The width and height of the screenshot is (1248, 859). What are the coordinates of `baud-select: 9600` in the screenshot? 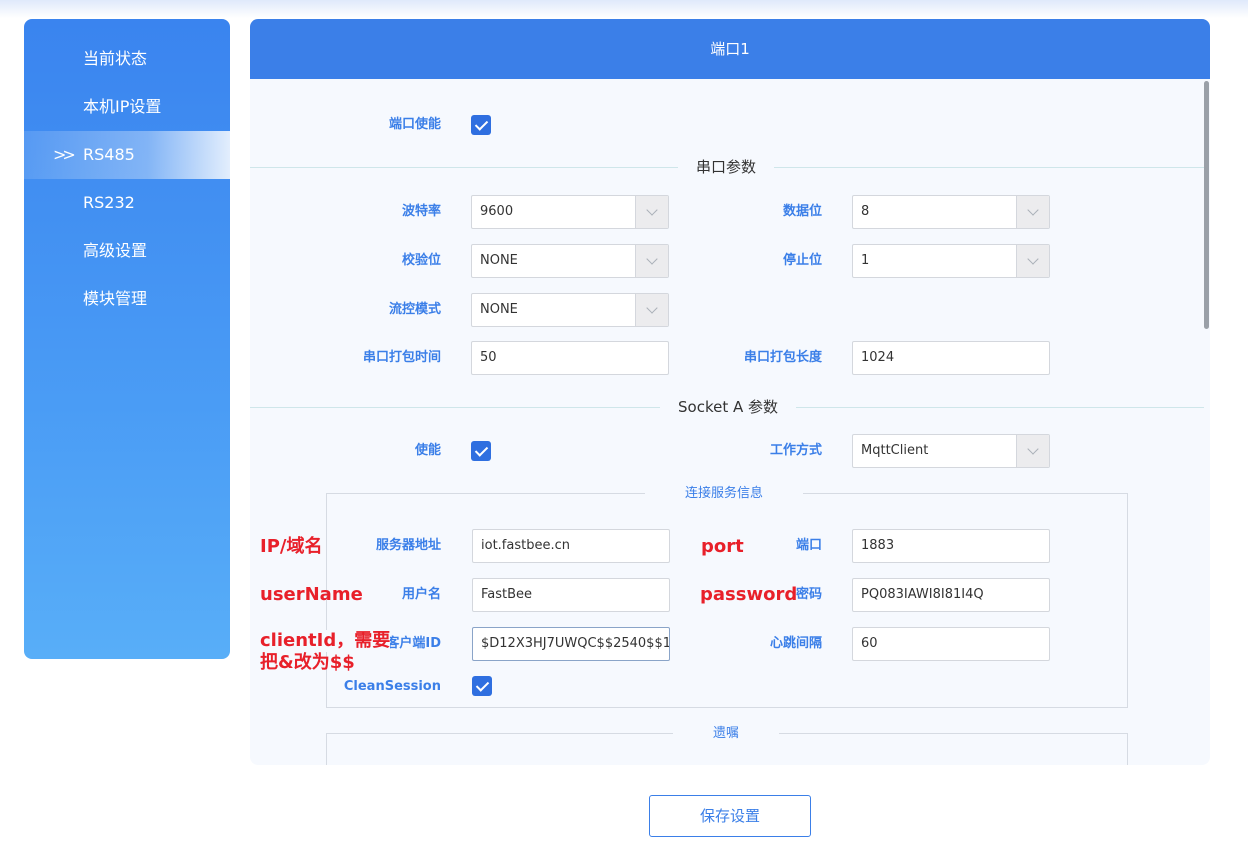 It's located at (570, 212).